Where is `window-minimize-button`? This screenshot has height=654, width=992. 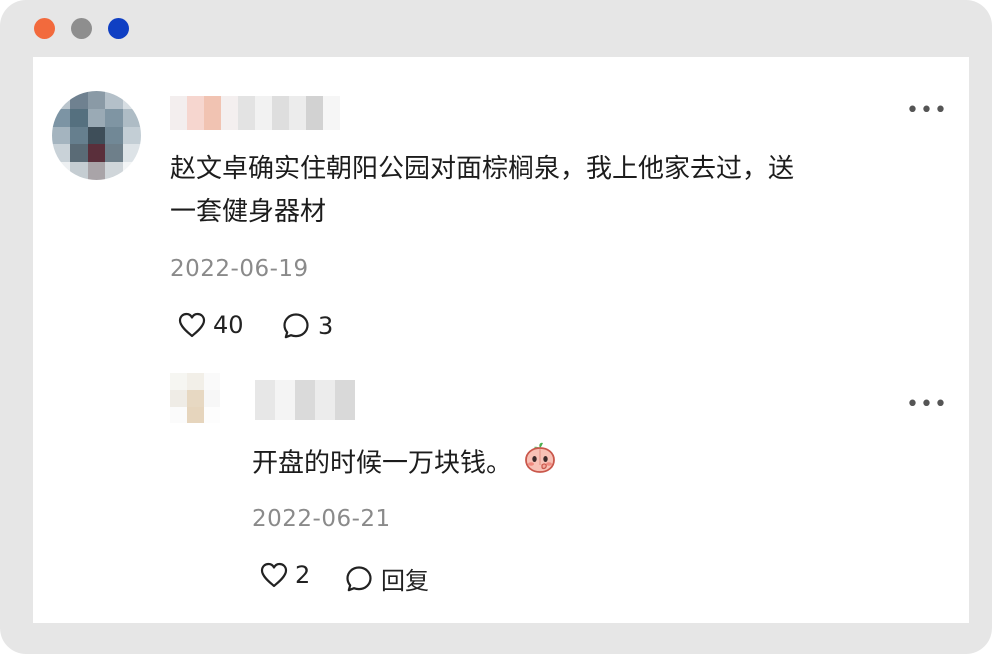 window-minimize-button is located at coordinates (81, 28).